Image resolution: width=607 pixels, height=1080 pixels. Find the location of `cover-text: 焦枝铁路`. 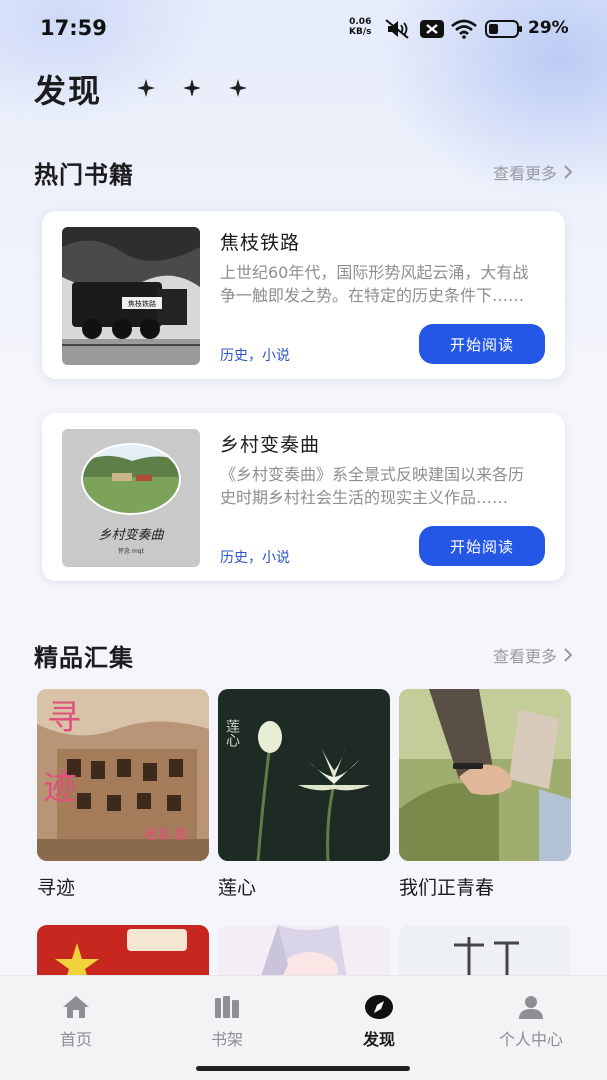

cover-text: 焦枝铁路 is located at coordinates (142, 303).